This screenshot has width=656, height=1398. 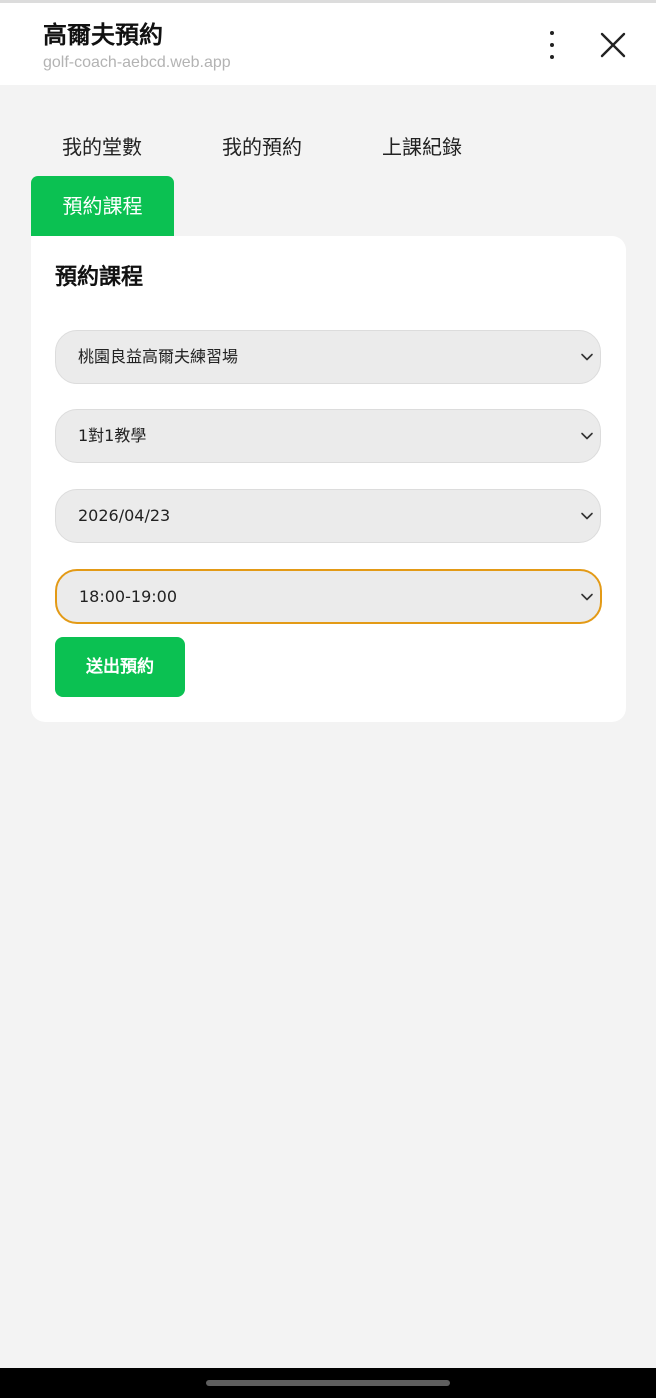 I want to click on tab-book-lesson: 預約課程, so click(x=102, y=206).